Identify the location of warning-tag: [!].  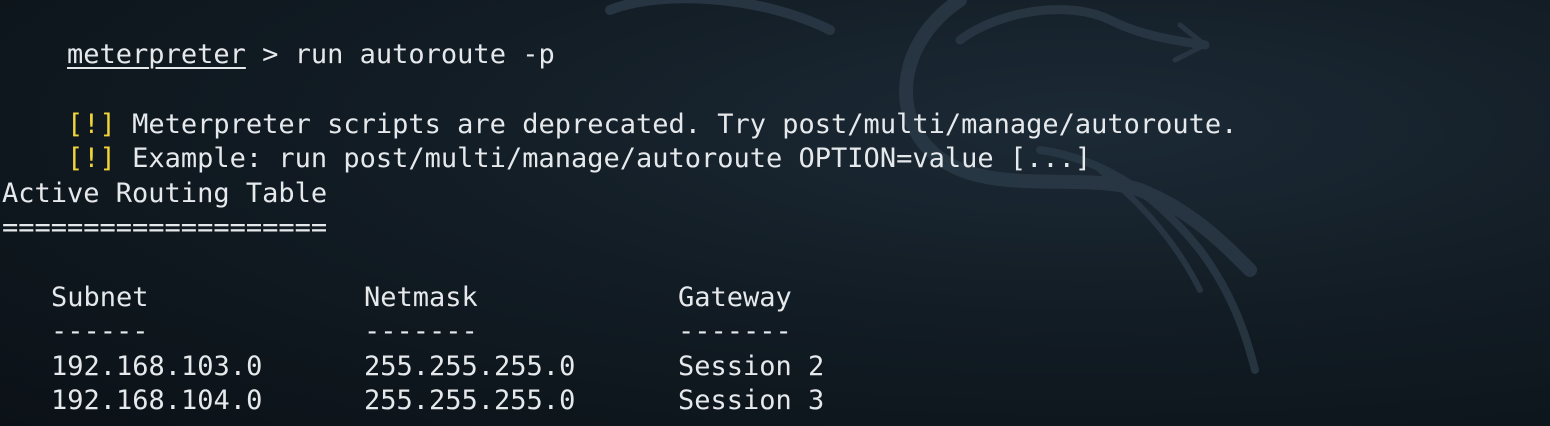
(91, 158).